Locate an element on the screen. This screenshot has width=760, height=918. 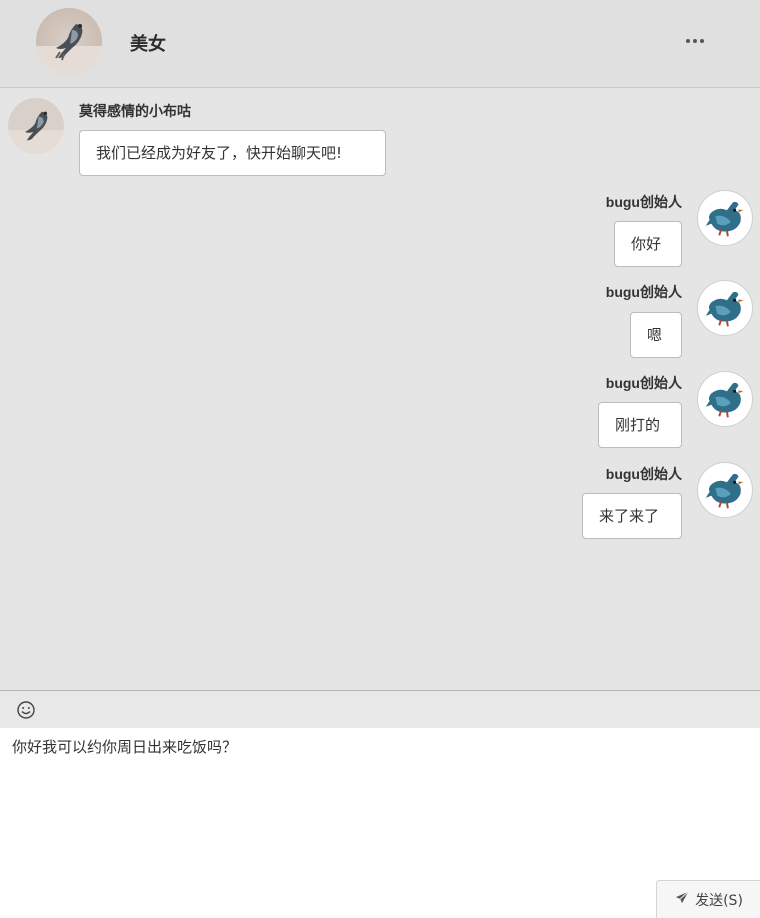
message-item: 莫得感情的小布咕 我们已经成为好友了，快开始聊天吧! is located at coordinates (380, 138).